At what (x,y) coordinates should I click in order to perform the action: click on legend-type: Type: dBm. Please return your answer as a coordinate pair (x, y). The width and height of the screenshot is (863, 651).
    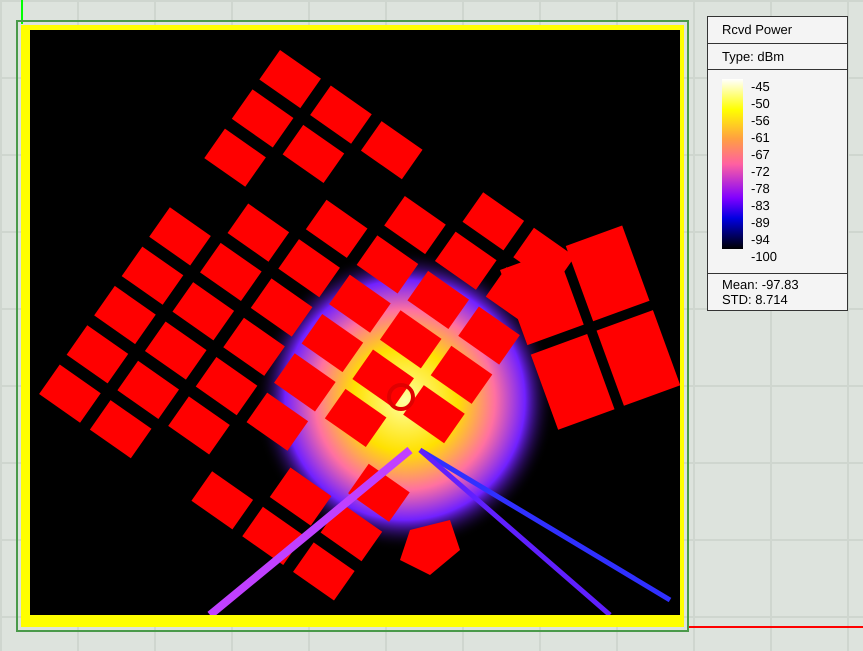
    Looking at the image, I should click on (777, 57).